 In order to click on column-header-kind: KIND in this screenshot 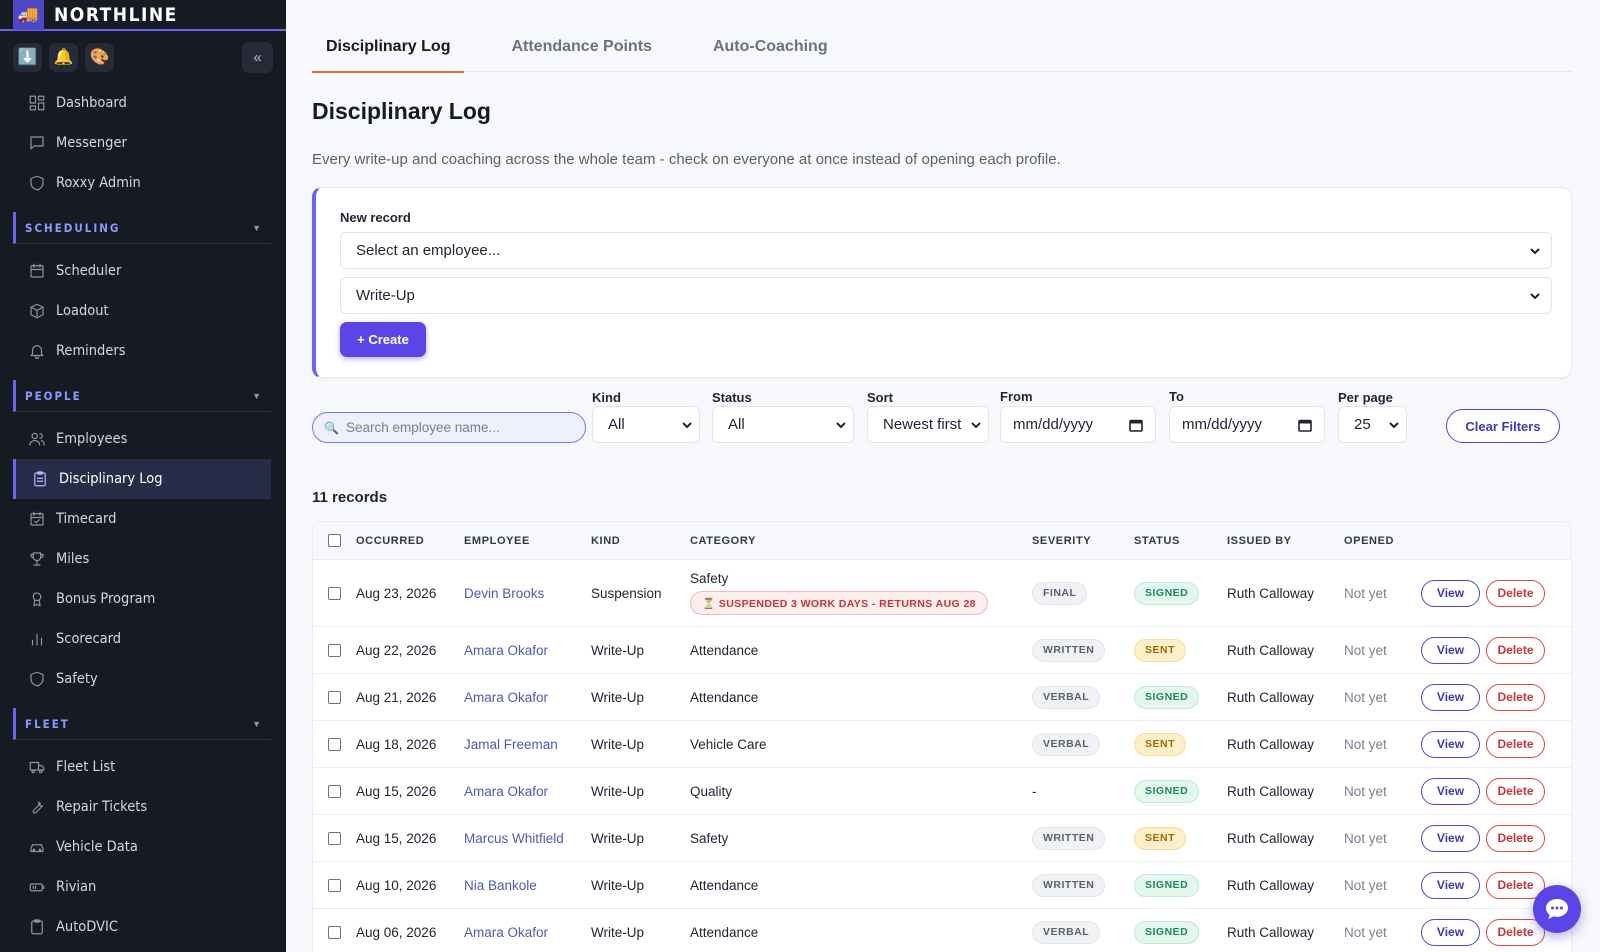, I will do `click(640, 541)`.